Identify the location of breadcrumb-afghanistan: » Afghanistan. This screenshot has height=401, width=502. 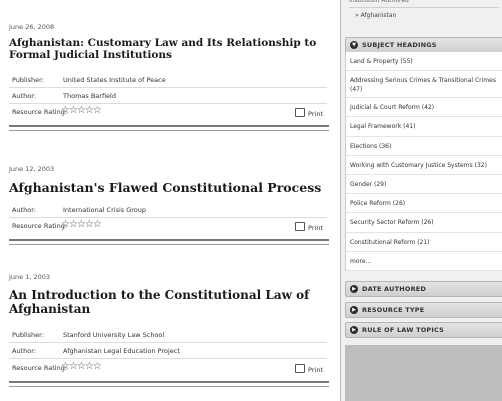
(375, 15).